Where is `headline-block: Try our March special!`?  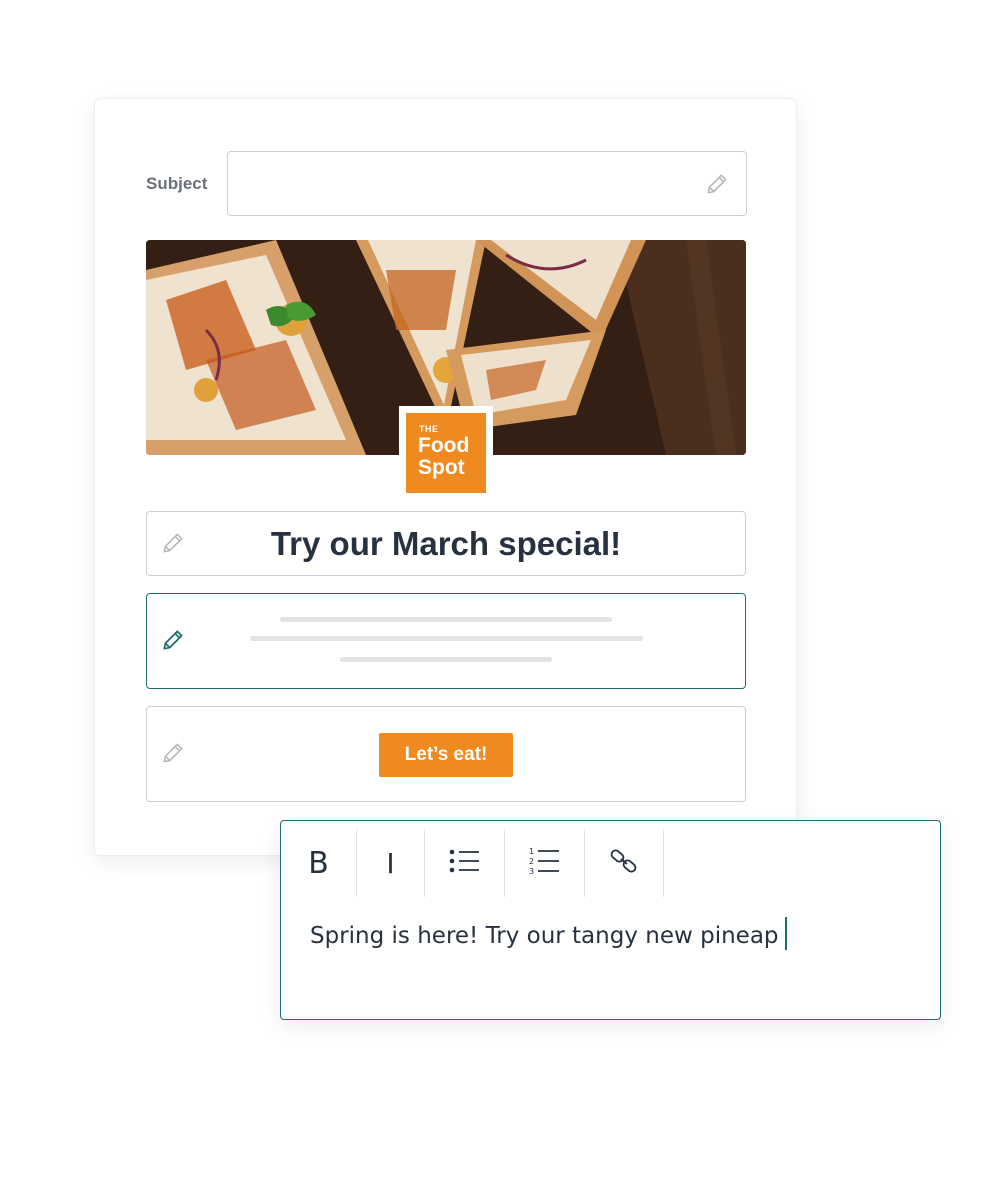 headline-block: Try our March special! is located at coordinates (446, 543).